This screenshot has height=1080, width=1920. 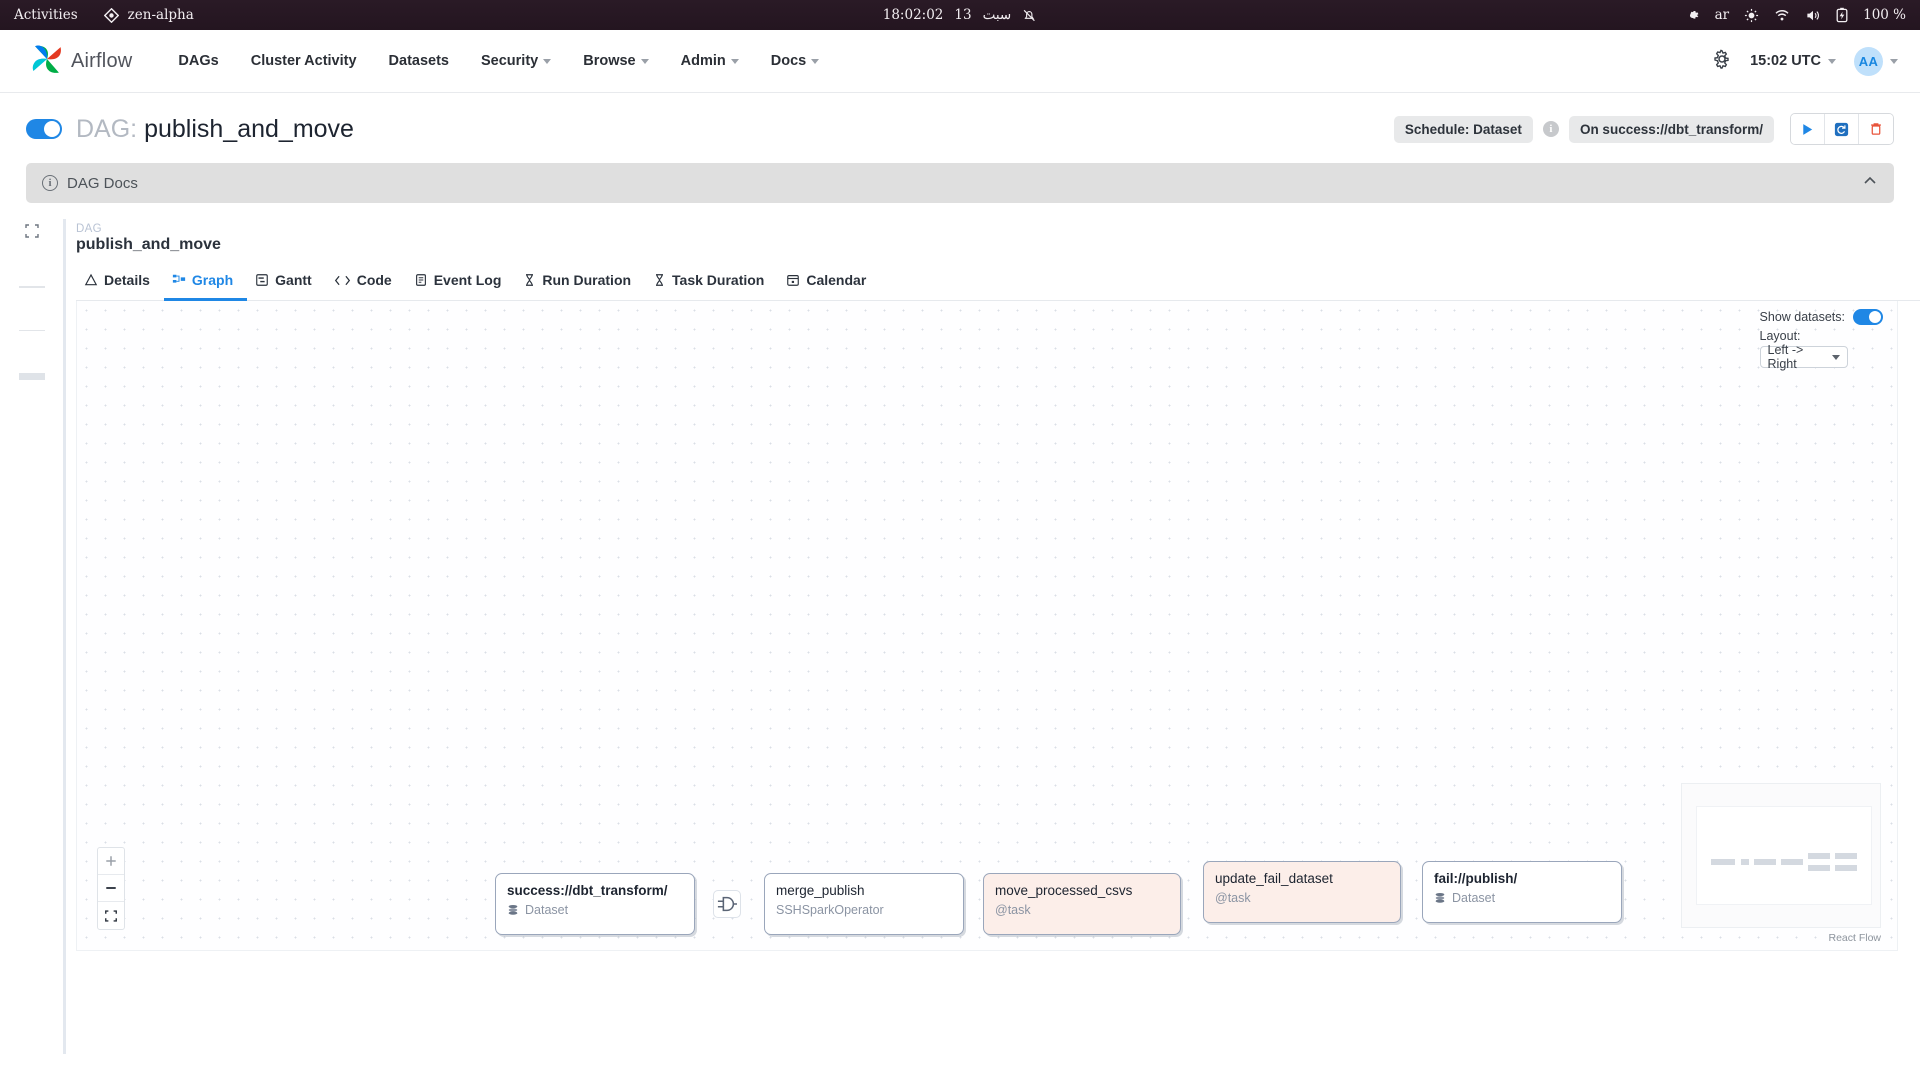 I want to click on settings-gear-icon, so click(x=1722, y=61).